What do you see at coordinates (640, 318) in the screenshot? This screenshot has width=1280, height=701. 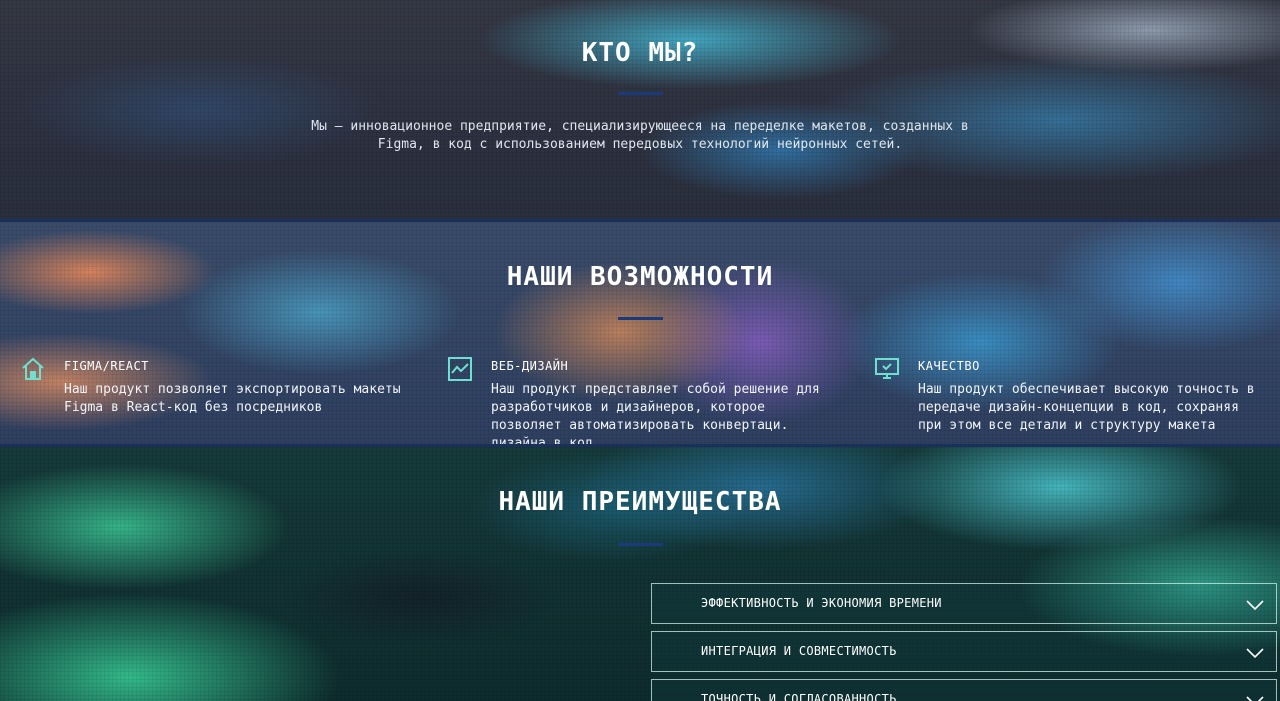 I see `features-title-underline` at bounding box center [640, 318].